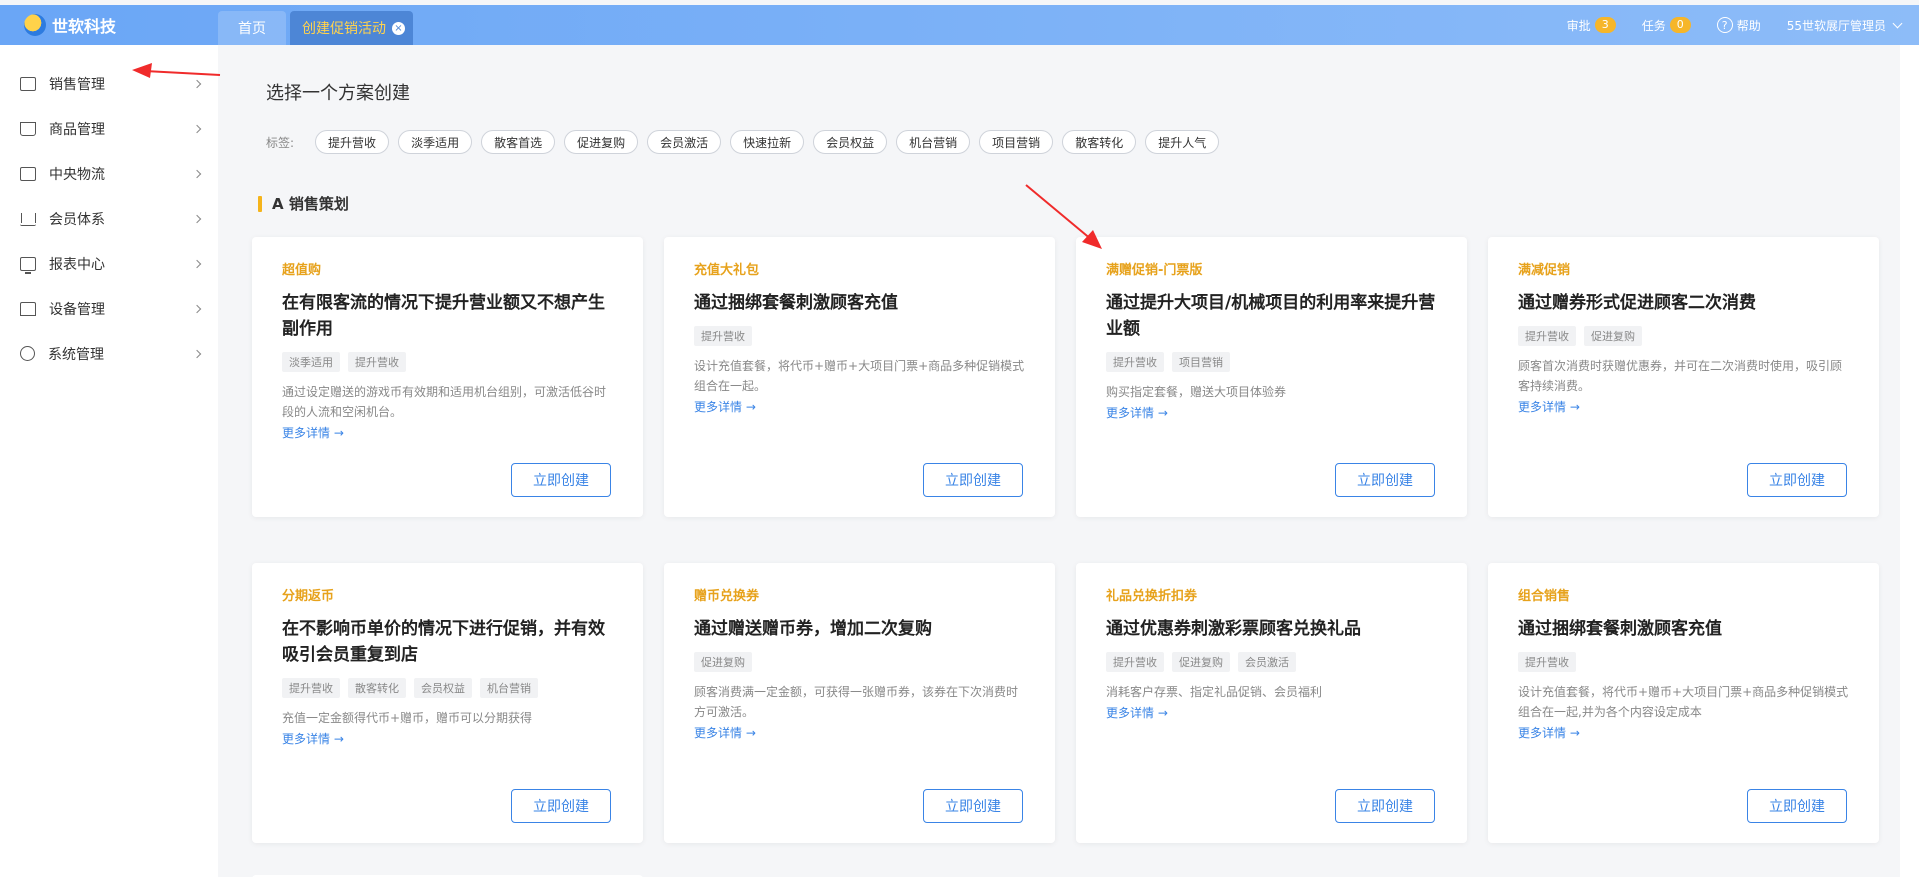  I want to click on scheme-card-title: 通过赠送赠币券，增加二次复购, so click(813, 629).